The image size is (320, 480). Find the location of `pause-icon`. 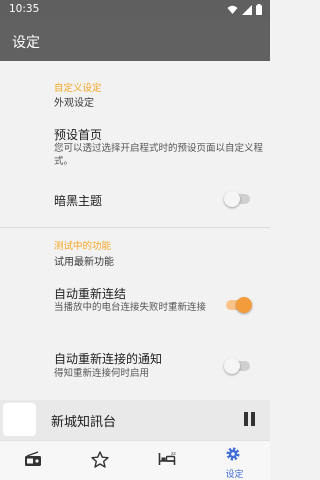

pause-icon is located at coordinates (246, 419).